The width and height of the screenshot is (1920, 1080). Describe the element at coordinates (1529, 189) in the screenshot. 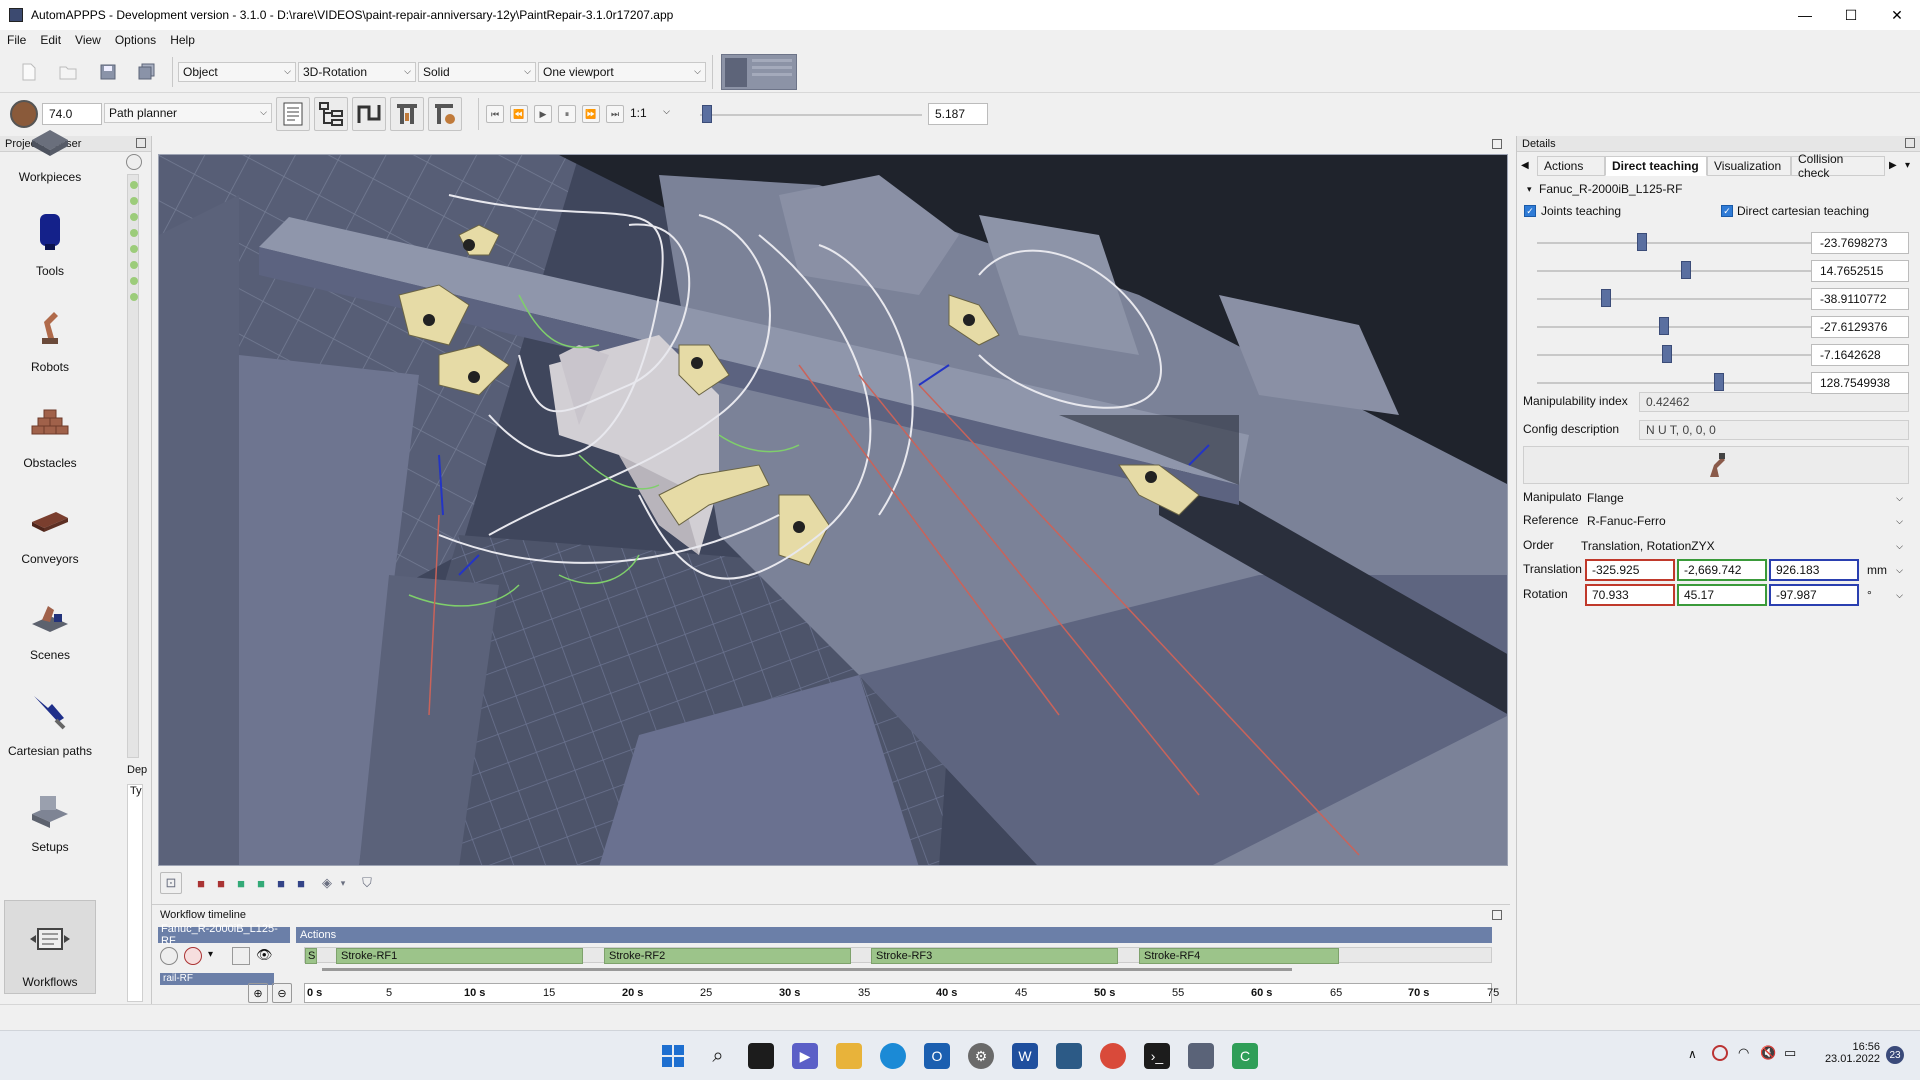

I see `robot-tree-toggle-icon: ▾` at that location.